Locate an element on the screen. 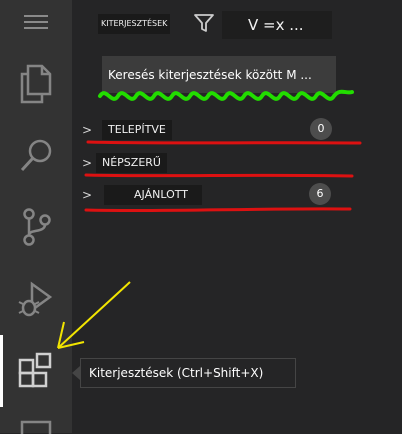  extension-search-input is located at coordinates (219, 74).